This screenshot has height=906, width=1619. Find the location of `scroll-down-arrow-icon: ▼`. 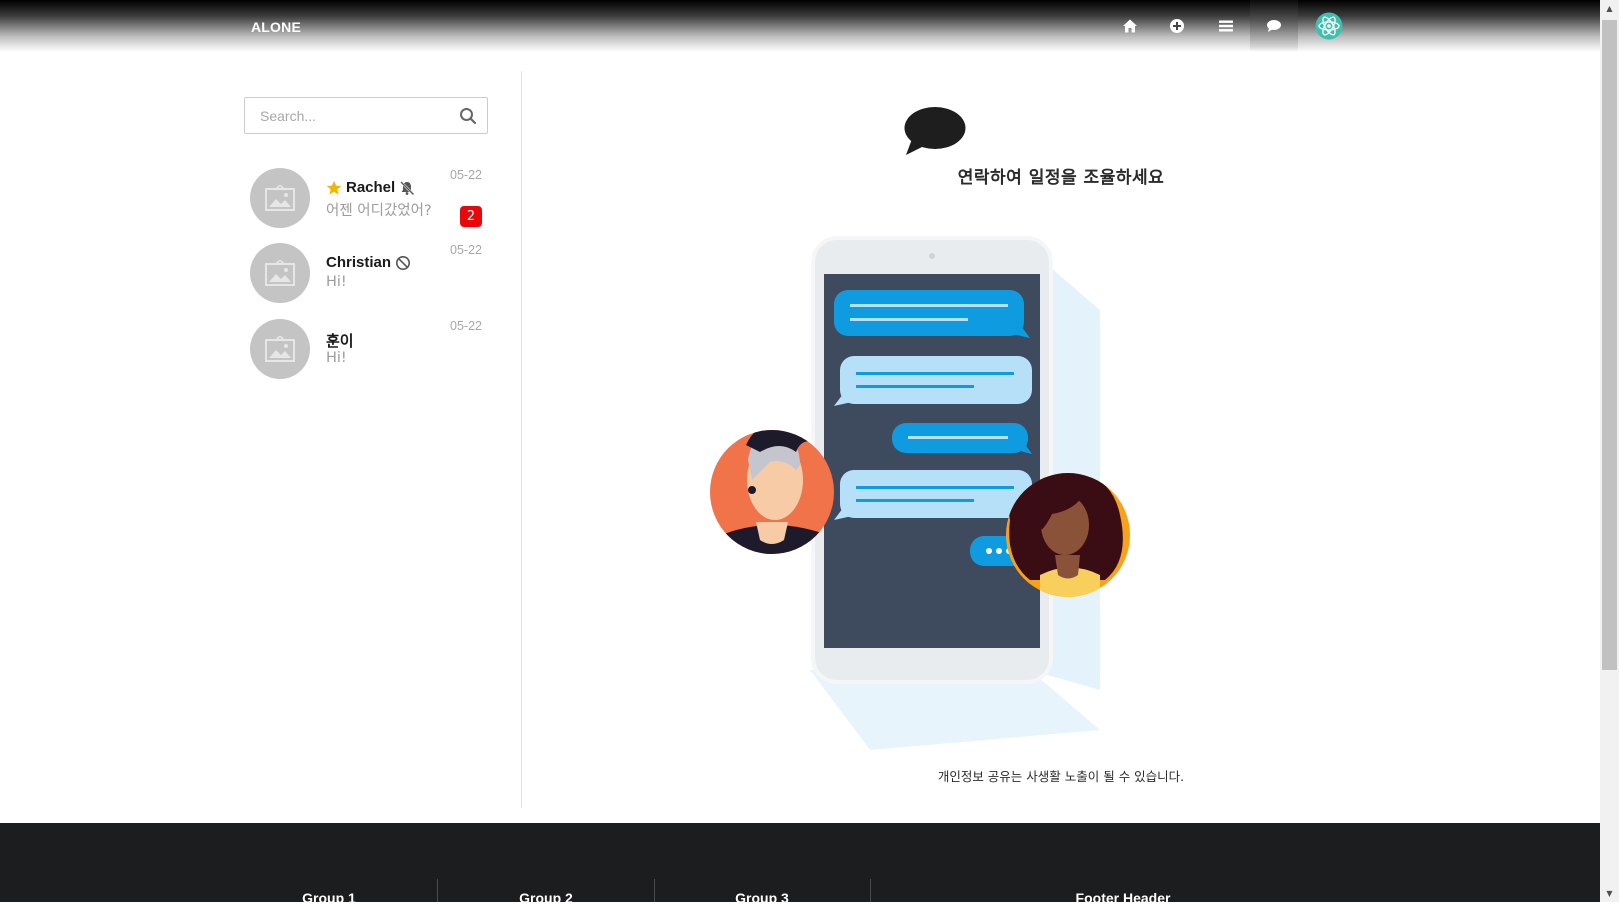

scroll-down-arrow-icon: ▼ is located at coordinates (1609, 893).